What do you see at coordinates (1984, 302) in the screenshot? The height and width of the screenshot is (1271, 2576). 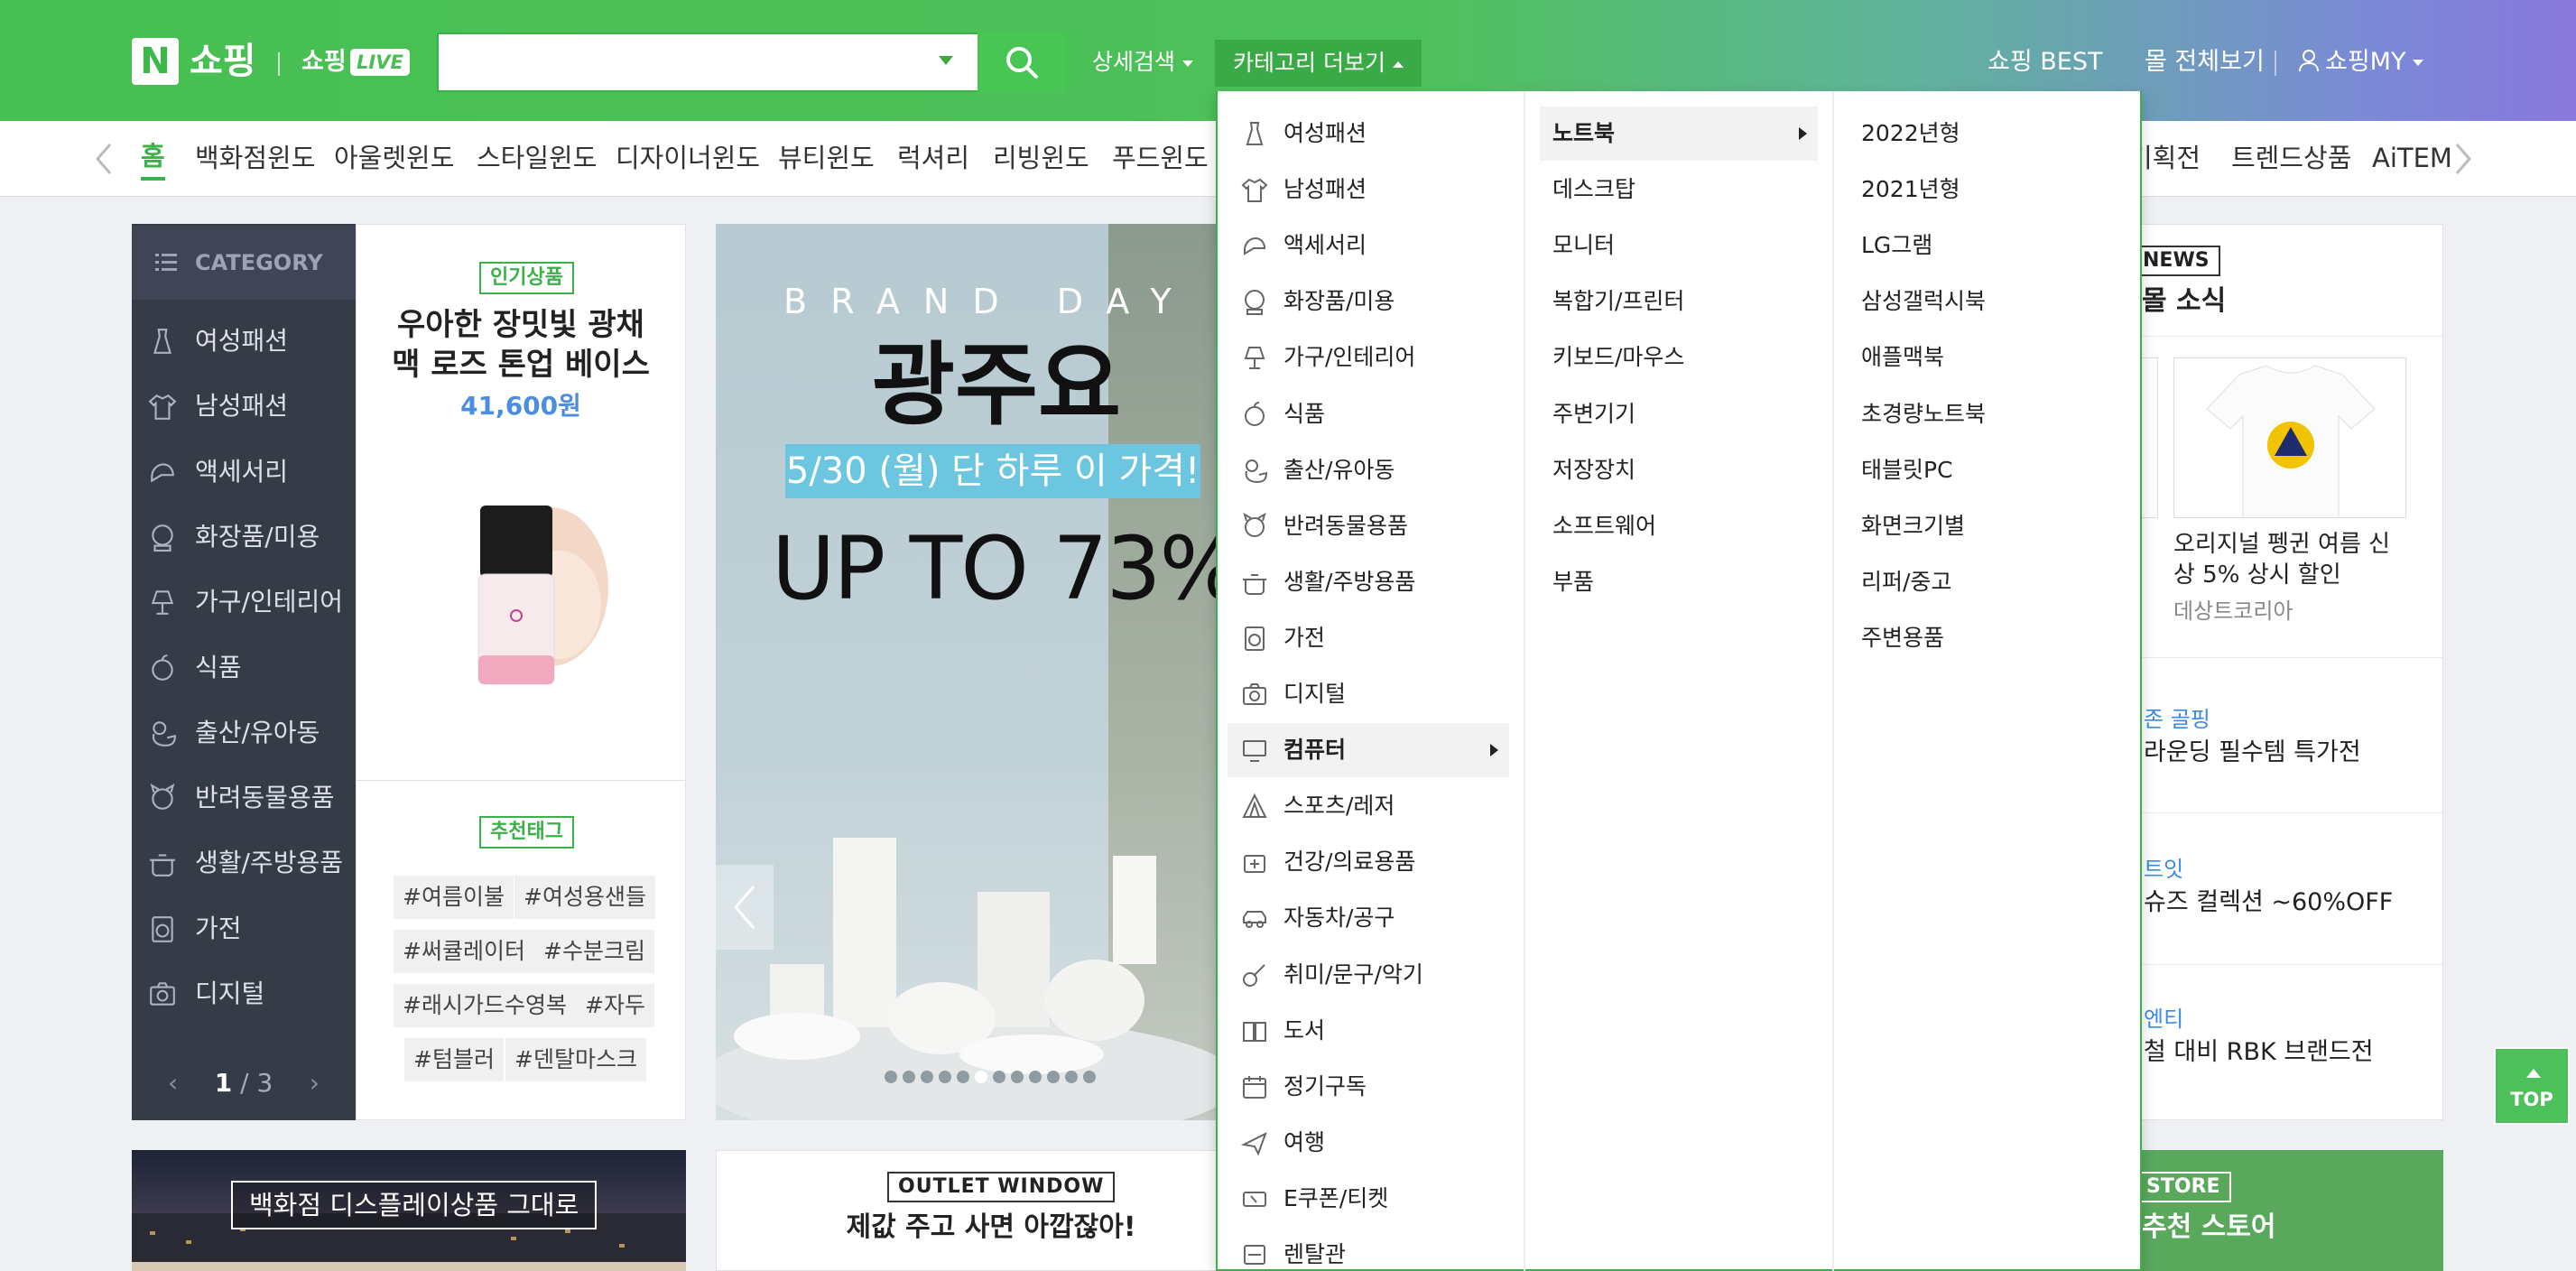 I see `dropdown-level3-item: 삼성갤럭시북` at bounding box center [1984, 302].